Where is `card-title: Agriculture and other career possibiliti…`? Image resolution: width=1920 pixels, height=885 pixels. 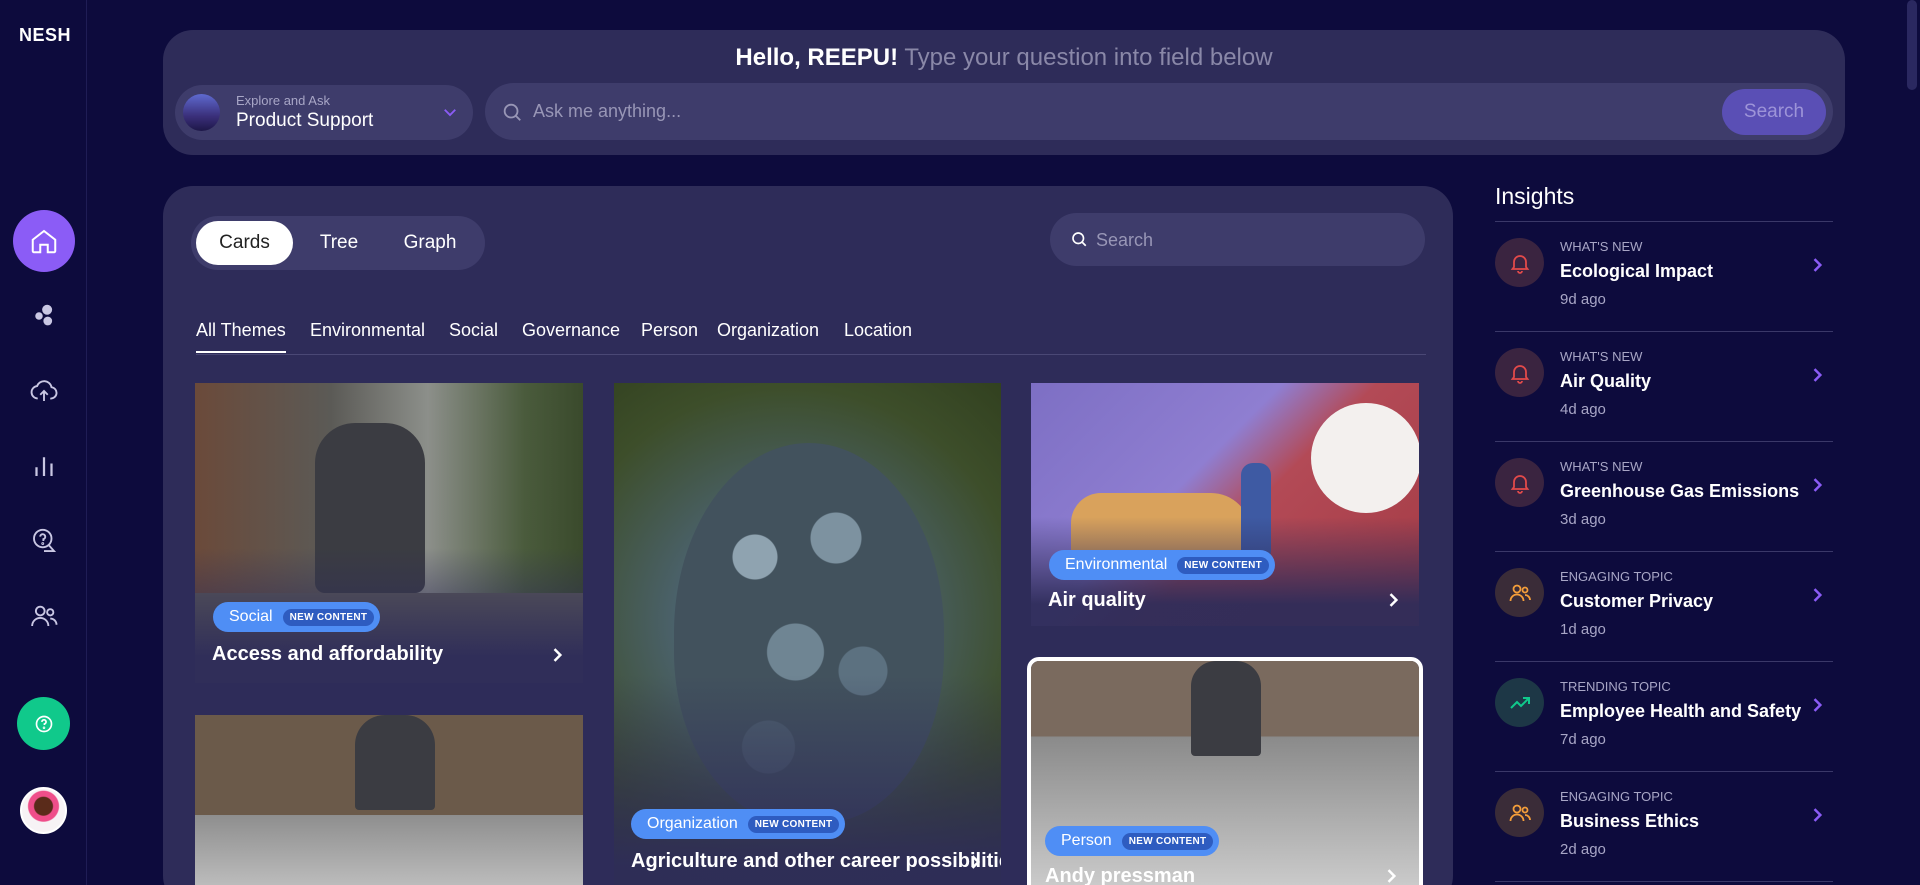
card-title: Agriculture and other career possibiliti… is located at coordinates (816, 861).